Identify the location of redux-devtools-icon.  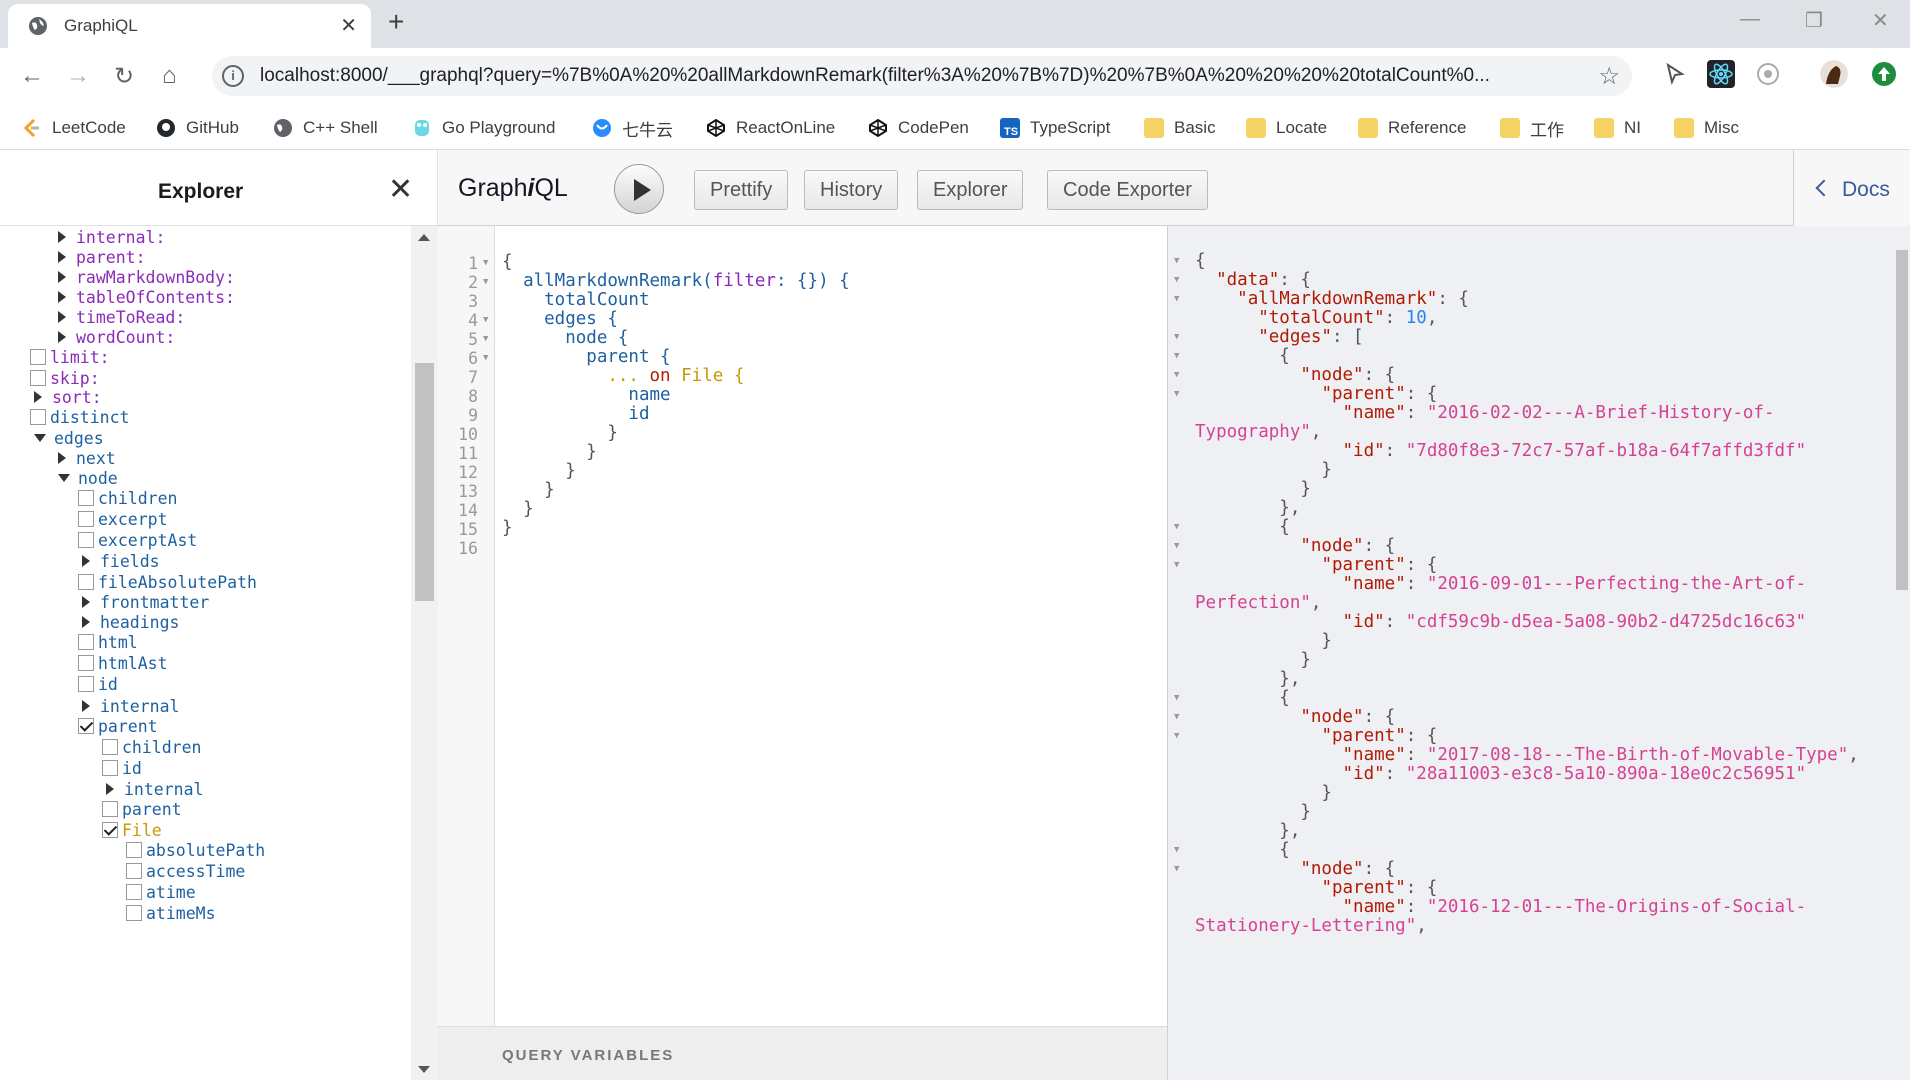
(1768, 74).